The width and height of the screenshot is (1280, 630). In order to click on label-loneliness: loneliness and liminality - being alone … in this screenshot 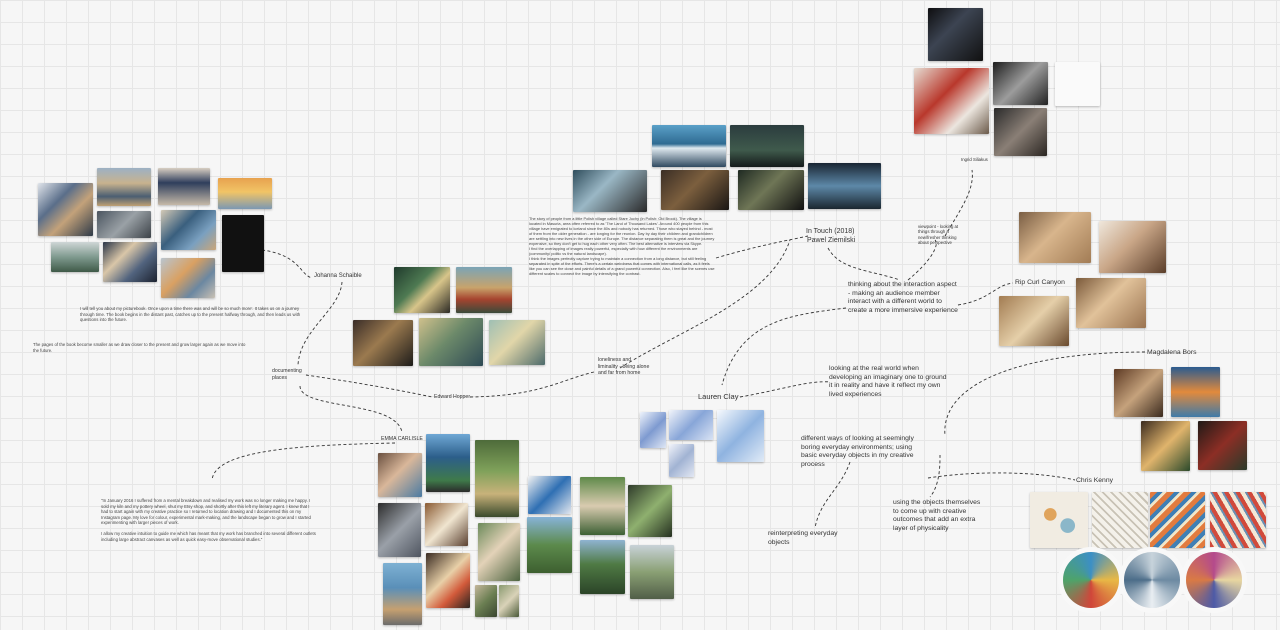, I will do `click(624, 366)`.